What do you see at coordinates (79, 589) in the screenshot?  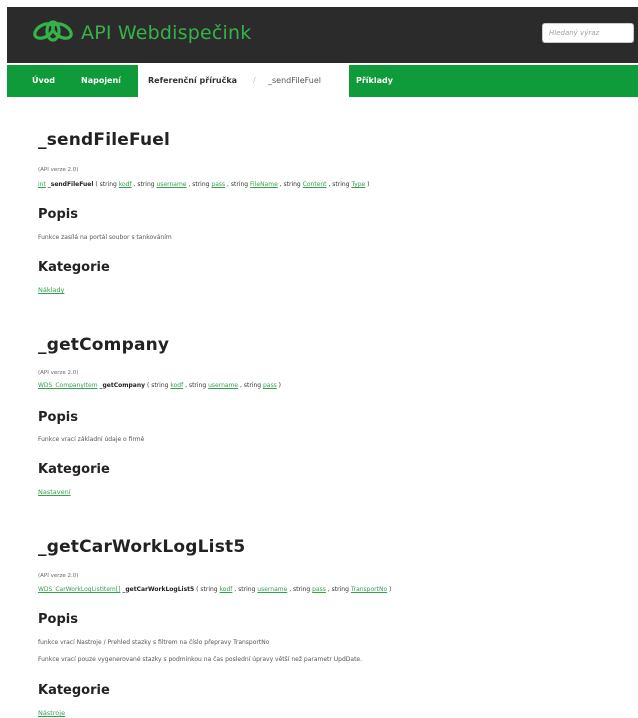 I see `return-type-link: WDS_CarWorkLogListItem[]` at bounding box center [79, 589].